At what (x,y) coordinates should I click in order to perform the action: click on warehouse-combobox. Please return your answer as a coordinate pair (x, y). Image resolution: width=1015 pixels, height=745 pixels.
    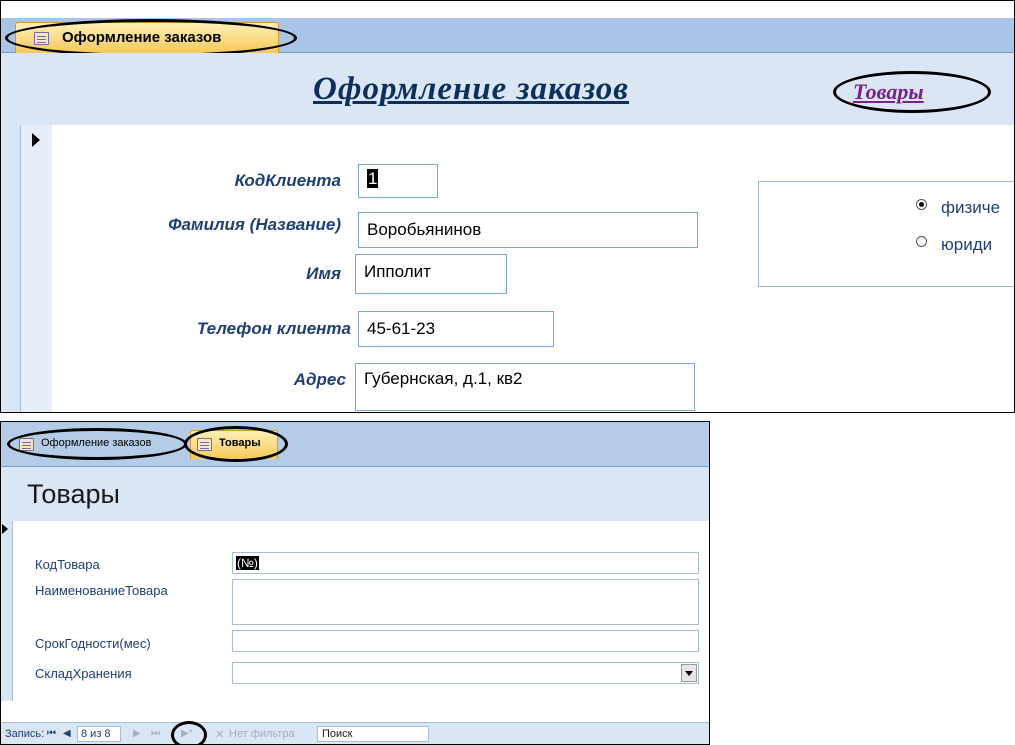
    Looking at the image, I should click on (465, 673).